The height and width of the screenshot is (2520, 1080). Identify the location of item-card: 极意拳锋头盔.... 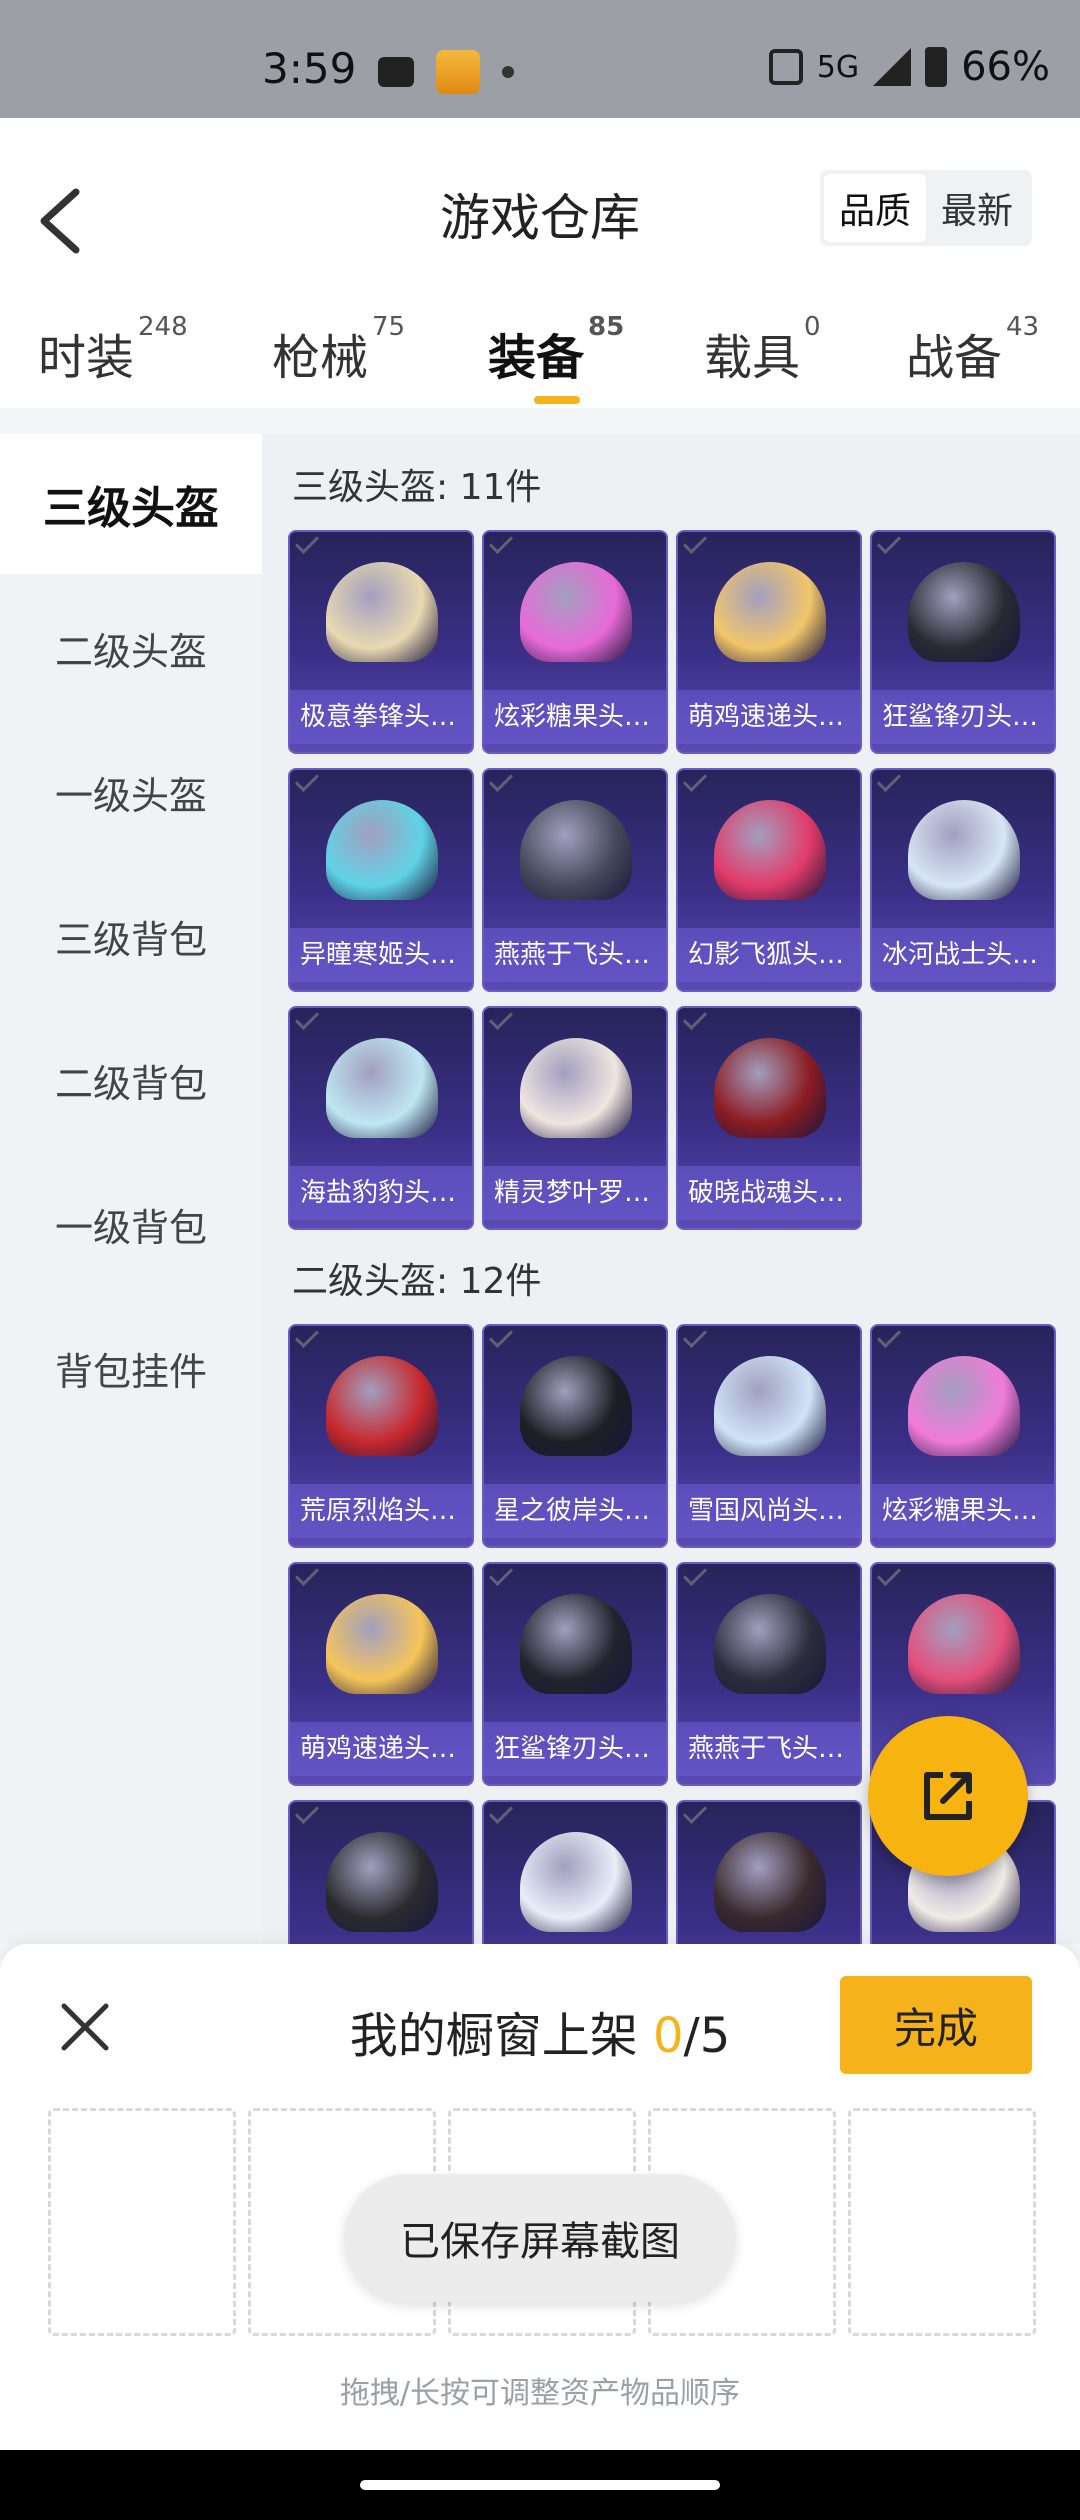
(381, 642).